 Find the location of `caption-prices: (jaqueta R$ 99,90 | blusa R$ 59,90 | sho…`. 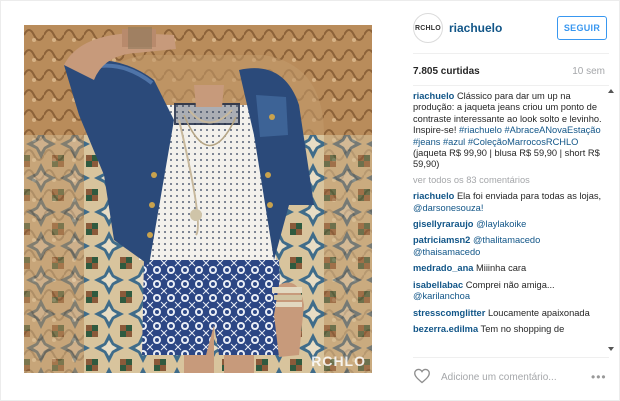

caption-prices: (jaqueta R$ 99,90 | blusa R$ 59,90 | sho… is located at coordinates (506, 159).